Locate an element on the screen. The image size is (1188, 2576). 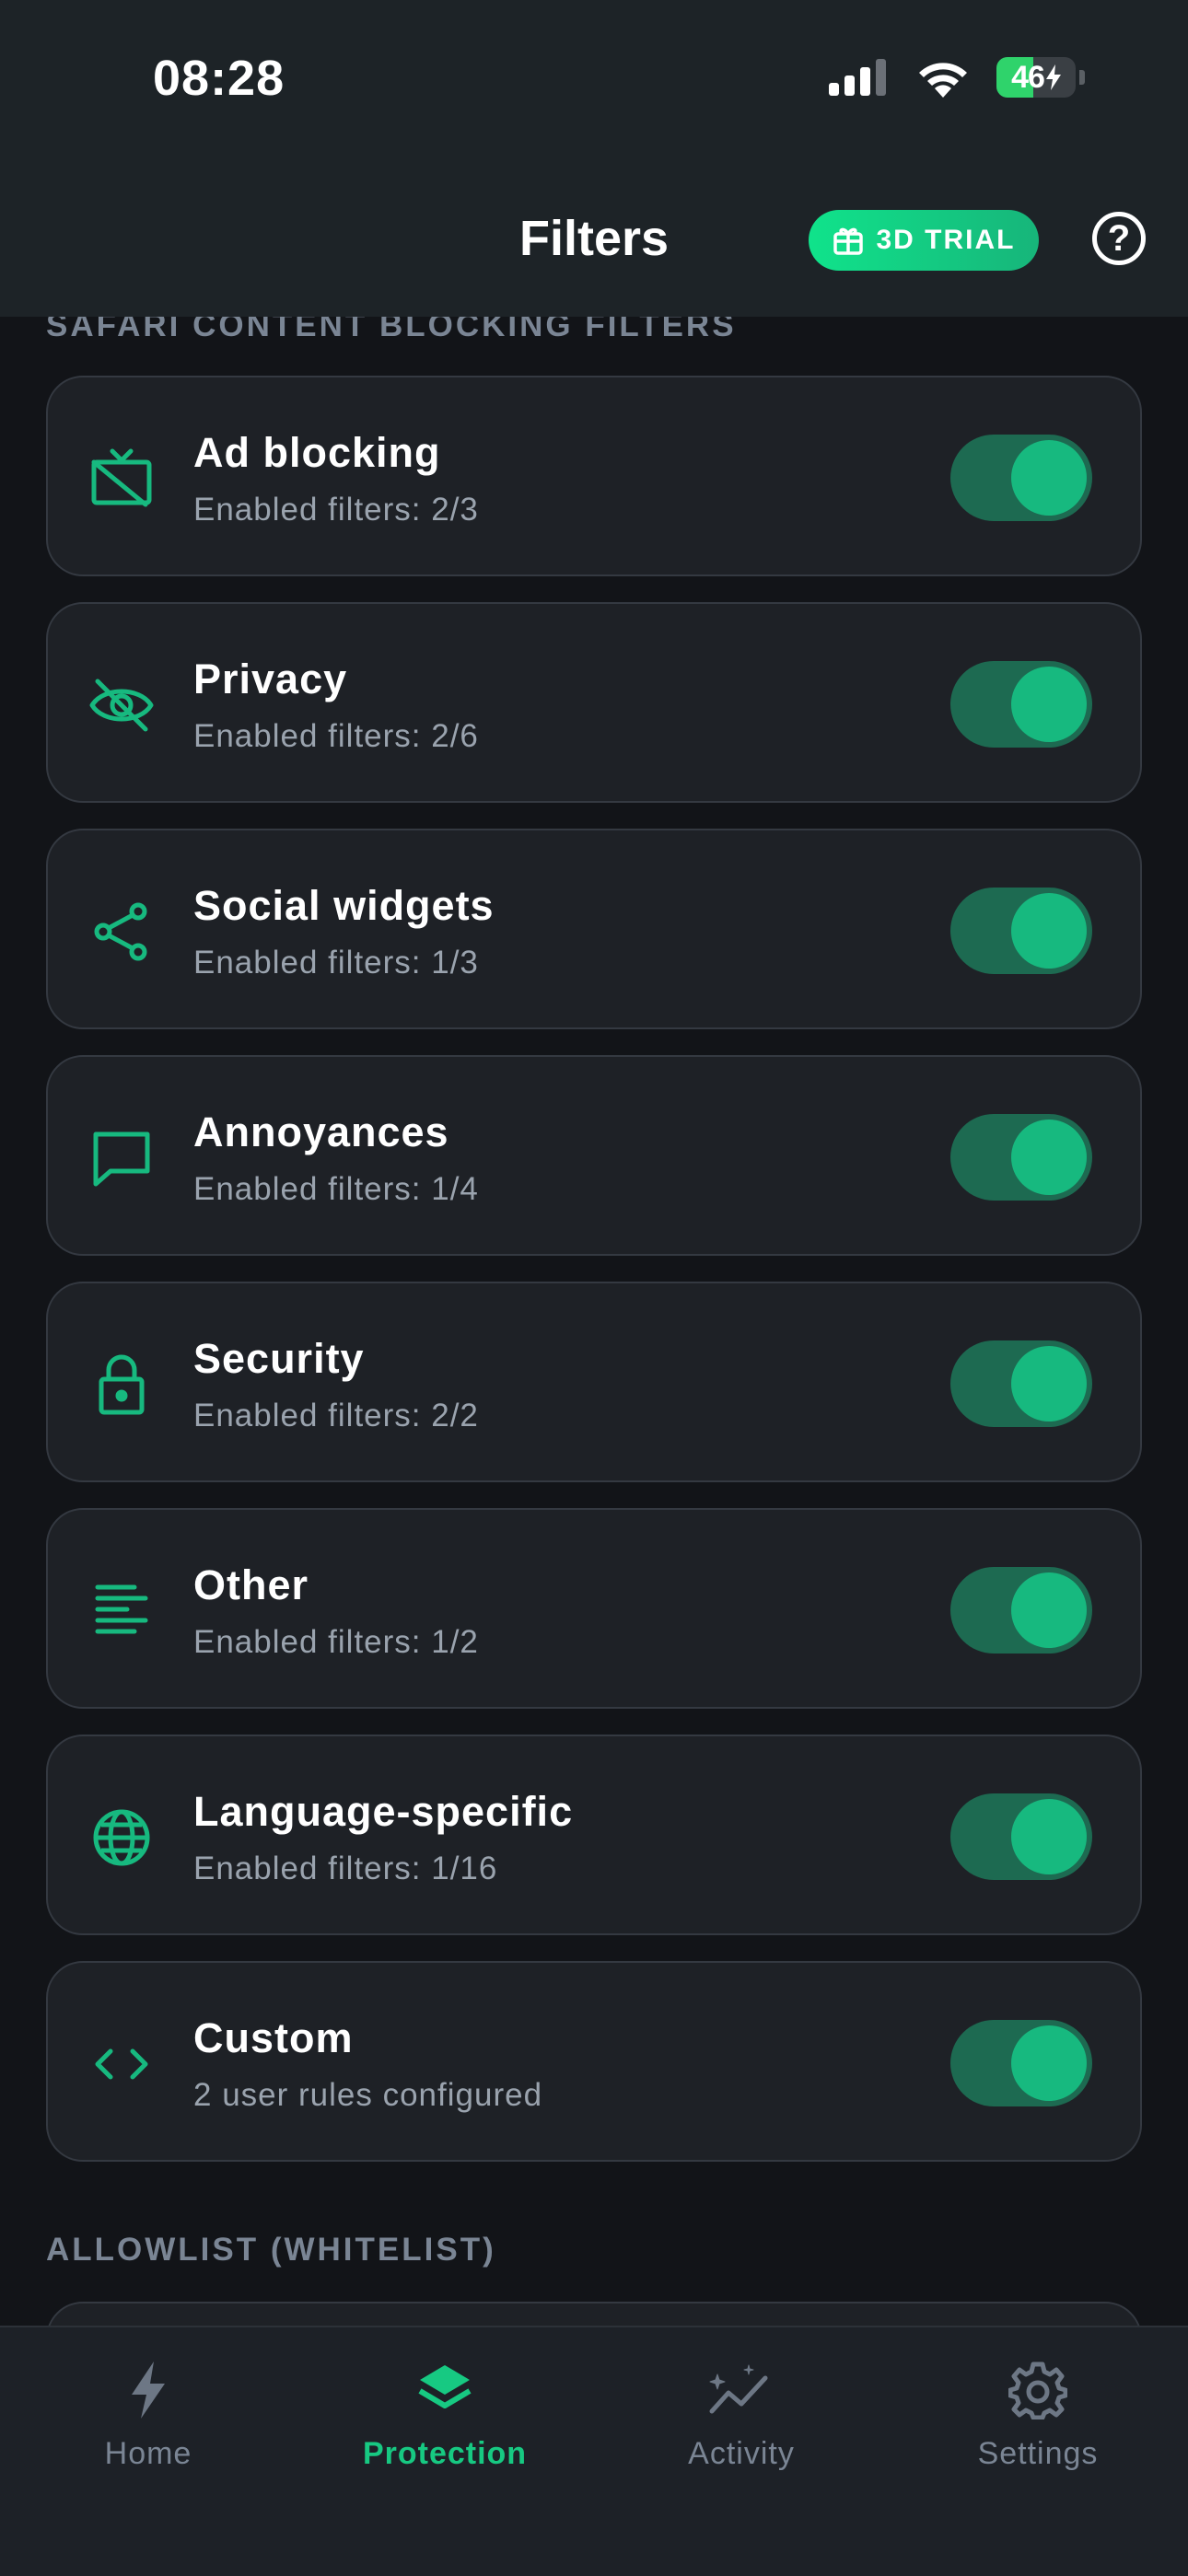
filter-card-ad-blocking: Ad blocking Enabled filters: 2/3 is located at coordinates (594, 476).